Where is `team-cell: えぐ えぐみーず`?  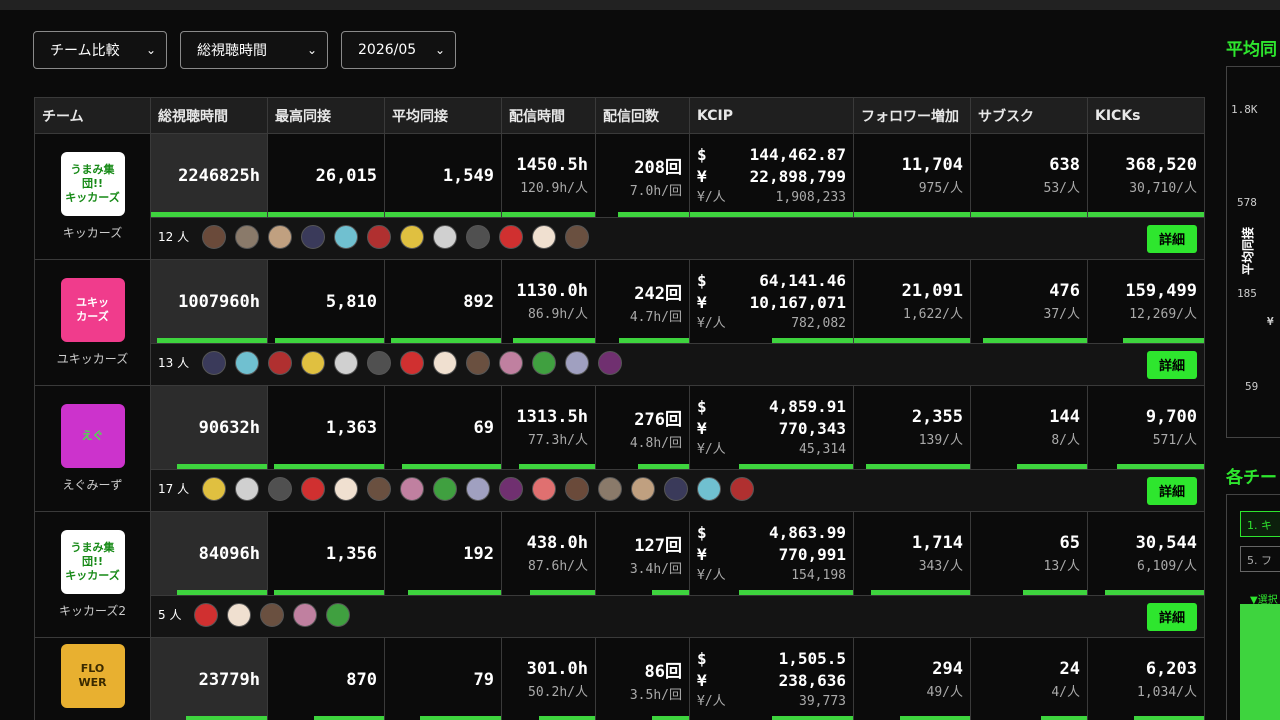
team-cell: えぐ えぐみーず is located at coordinates (92, 448).